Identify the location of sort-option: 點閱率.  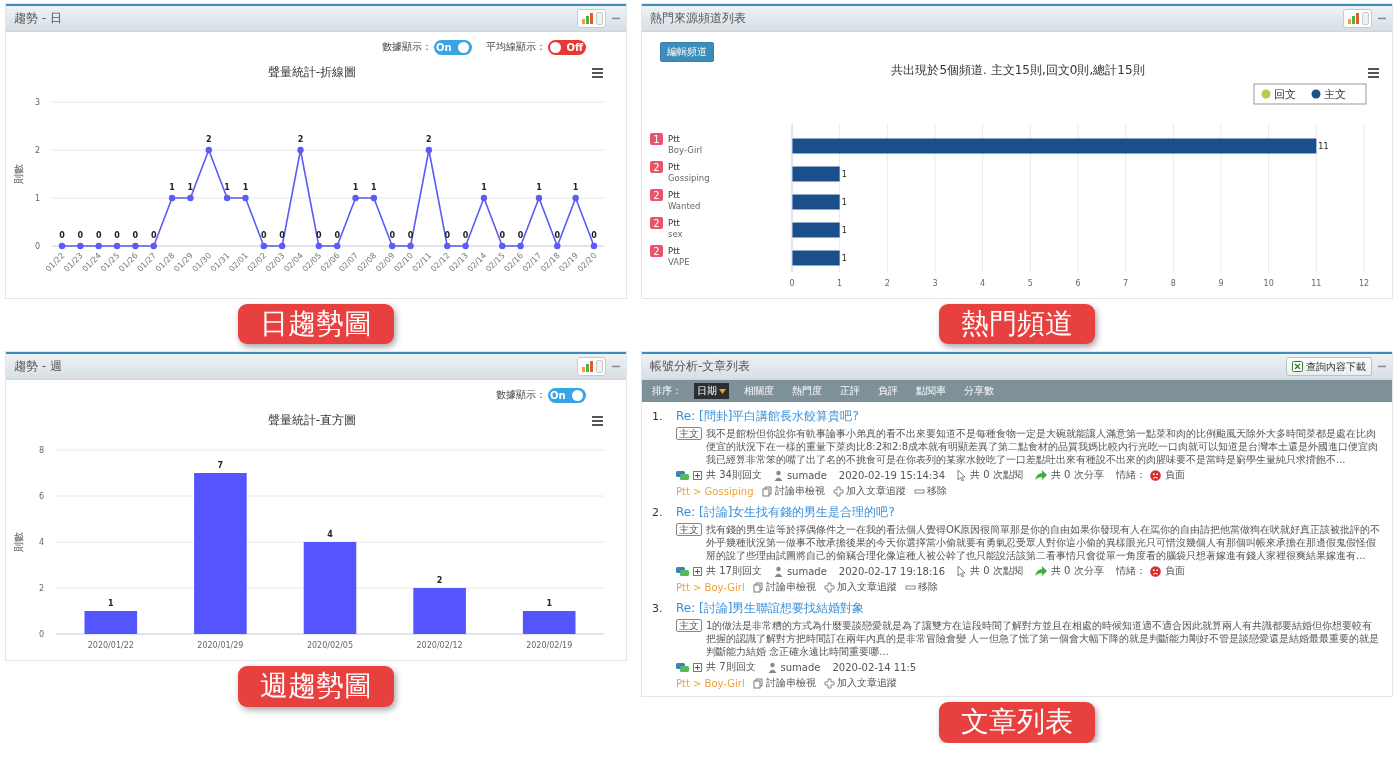
(931, 391).